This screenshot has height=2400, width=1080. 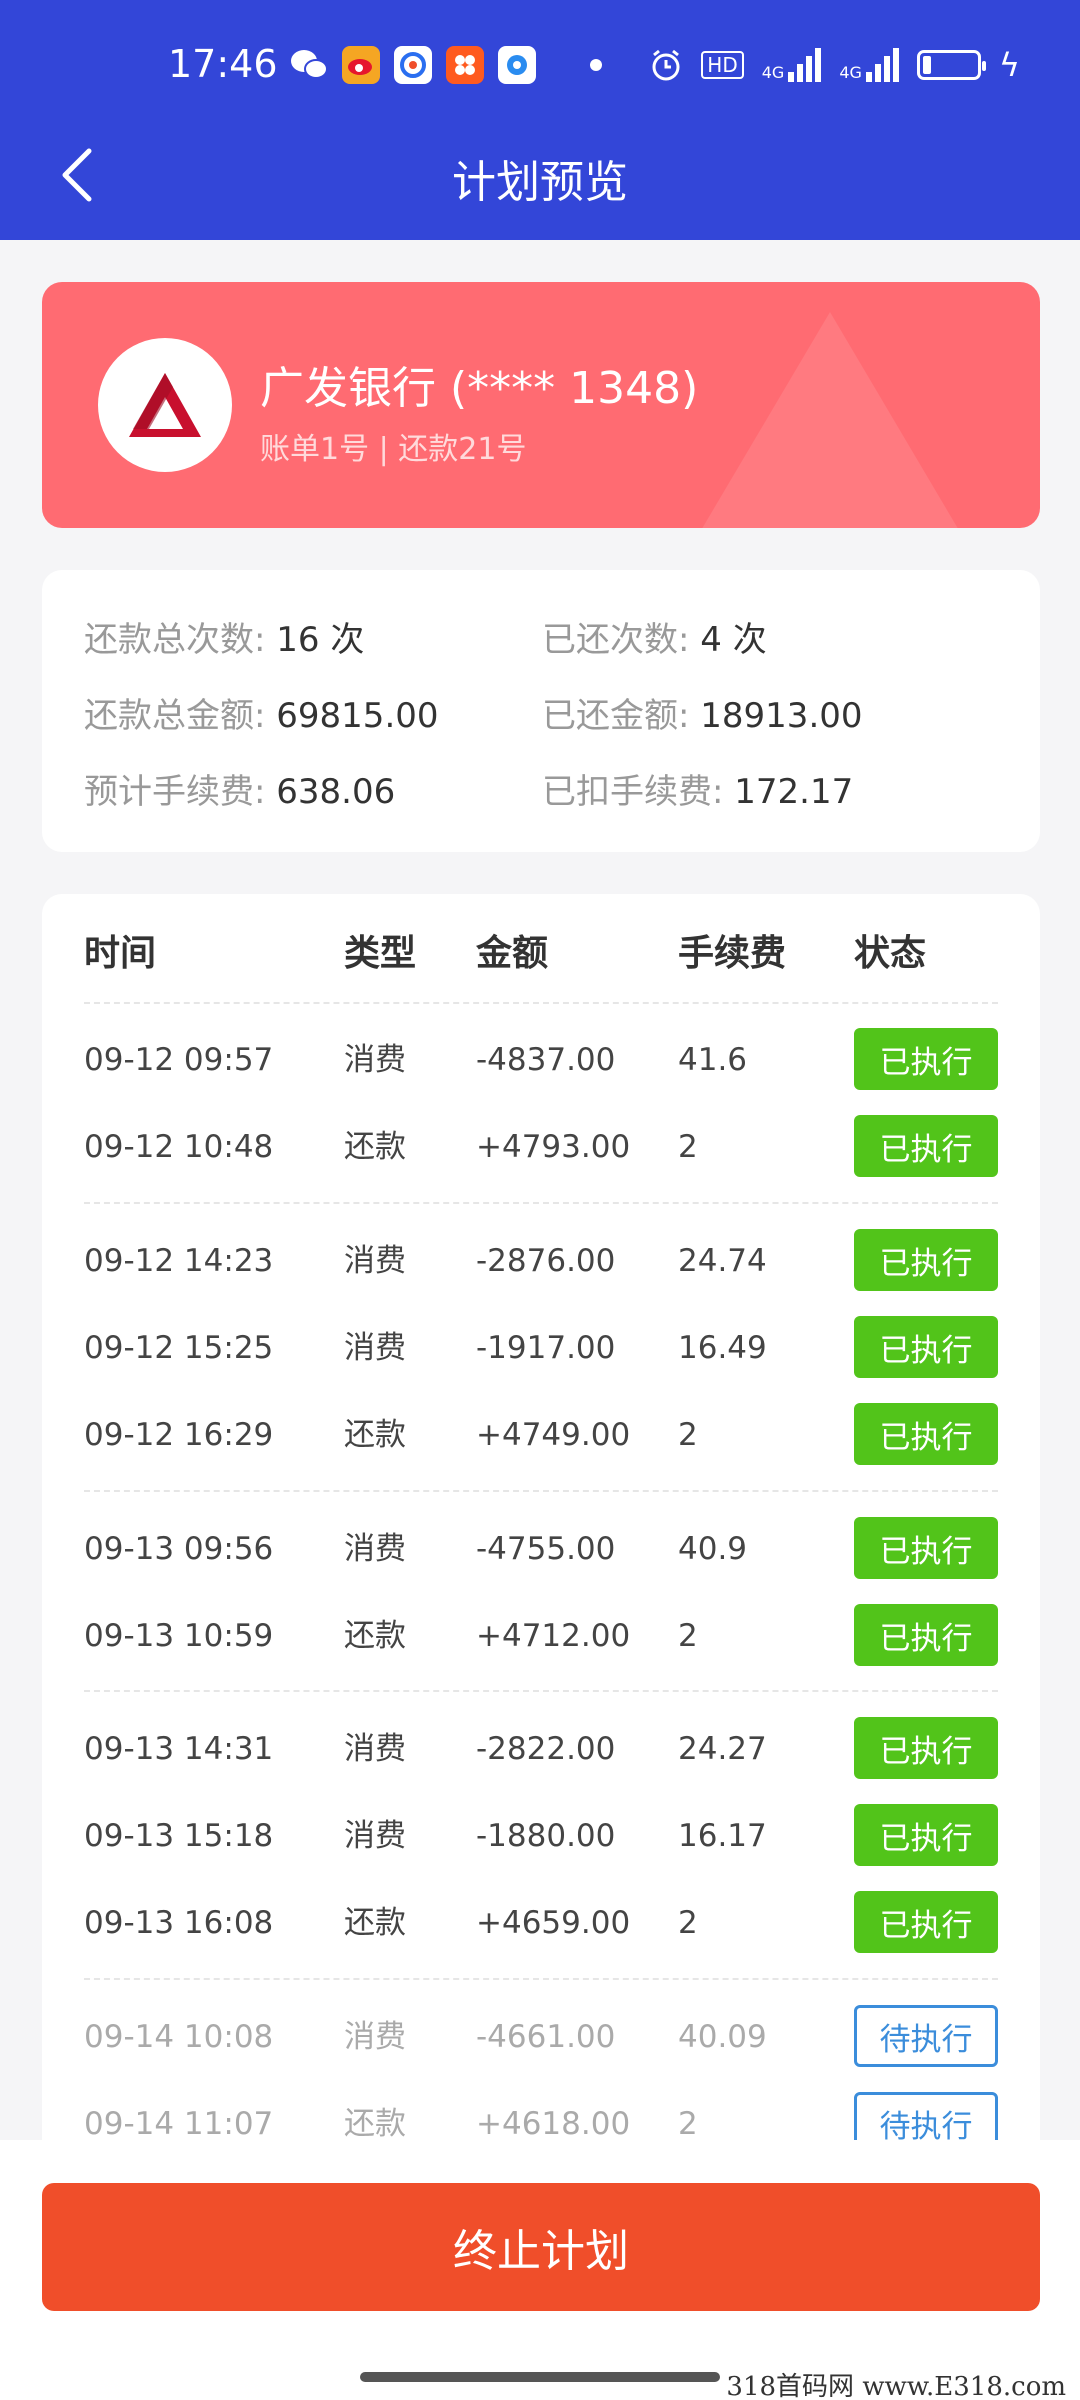 I want to click on estimated-fee: 预计手续费: 638.06, so click(x=240, y=792).